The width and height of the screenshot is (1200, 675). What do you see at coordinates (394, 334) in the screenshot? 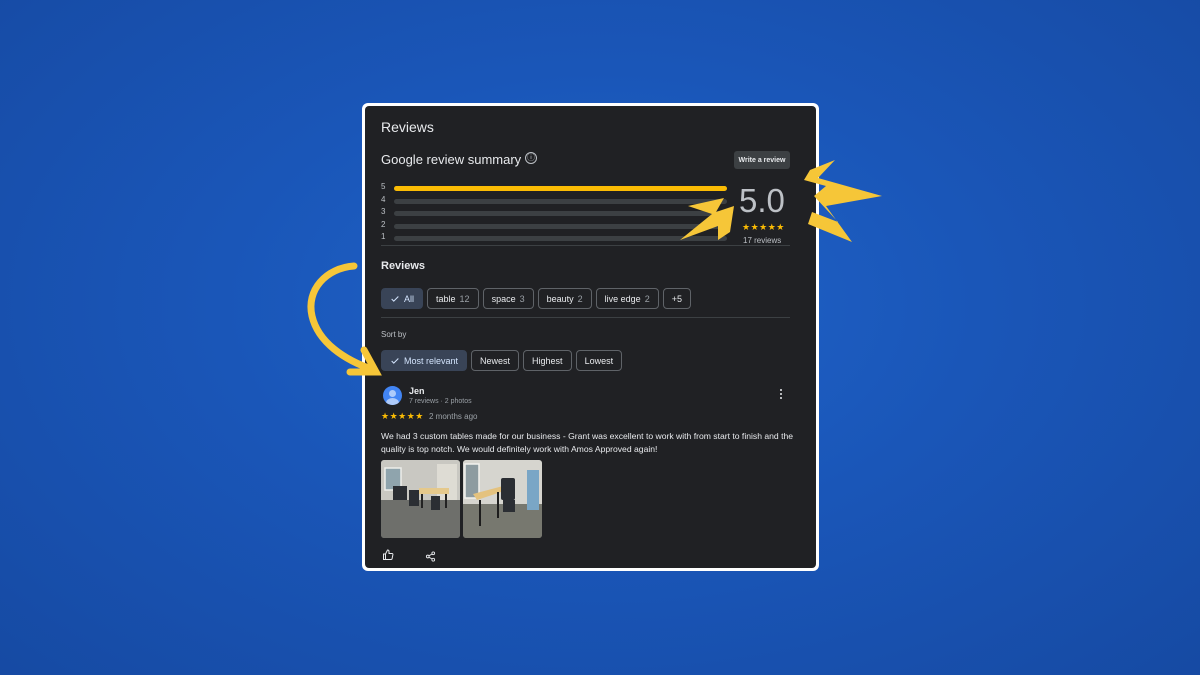
I see `sort-label: Sort by` at bounding box center [394, 334].